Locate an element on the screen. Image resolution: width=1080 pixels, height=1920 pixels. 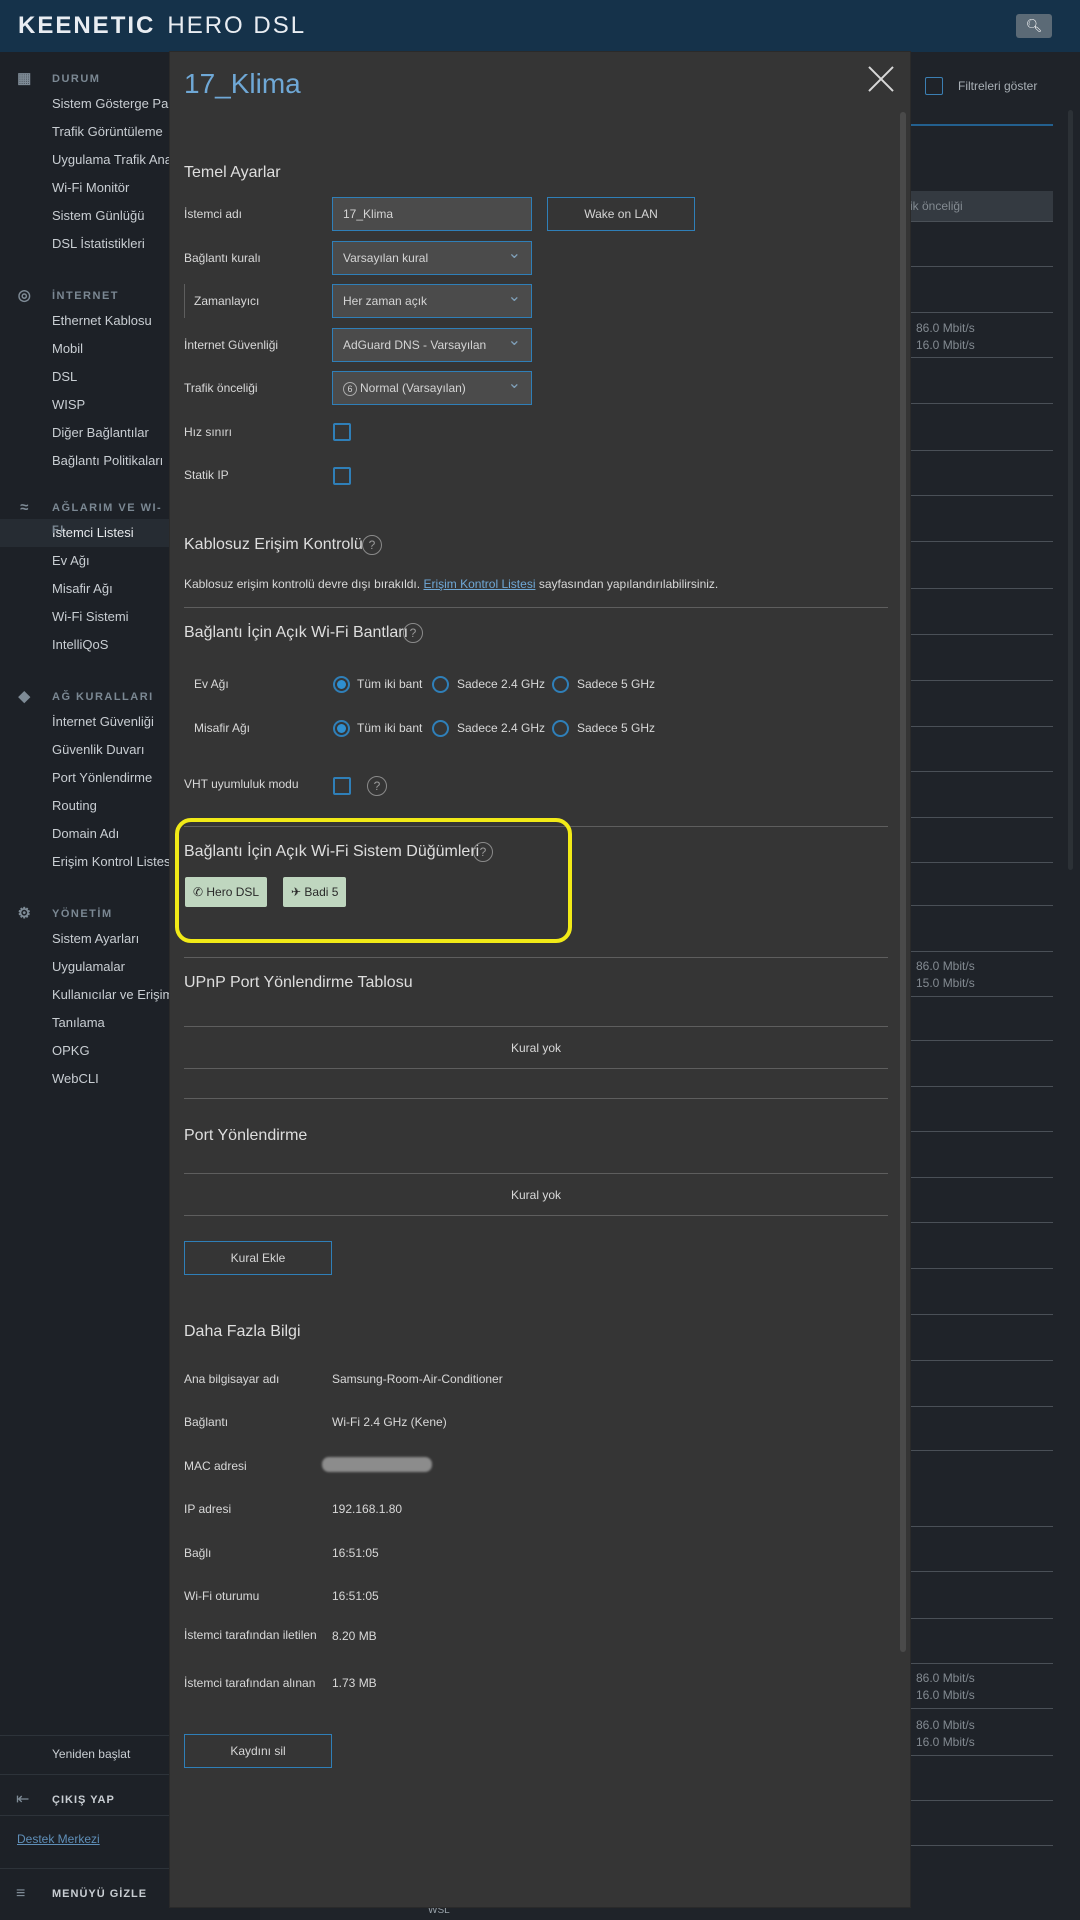
sidebar-item: Ethernet Kablosu is located at coordinates (85, 321).